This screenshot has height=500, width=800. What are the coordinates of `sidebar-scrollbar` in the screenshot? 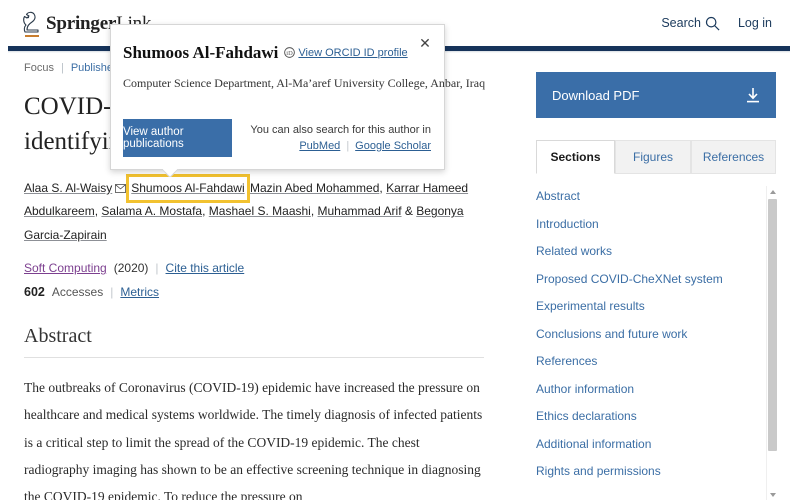 It's located at (771, 343).